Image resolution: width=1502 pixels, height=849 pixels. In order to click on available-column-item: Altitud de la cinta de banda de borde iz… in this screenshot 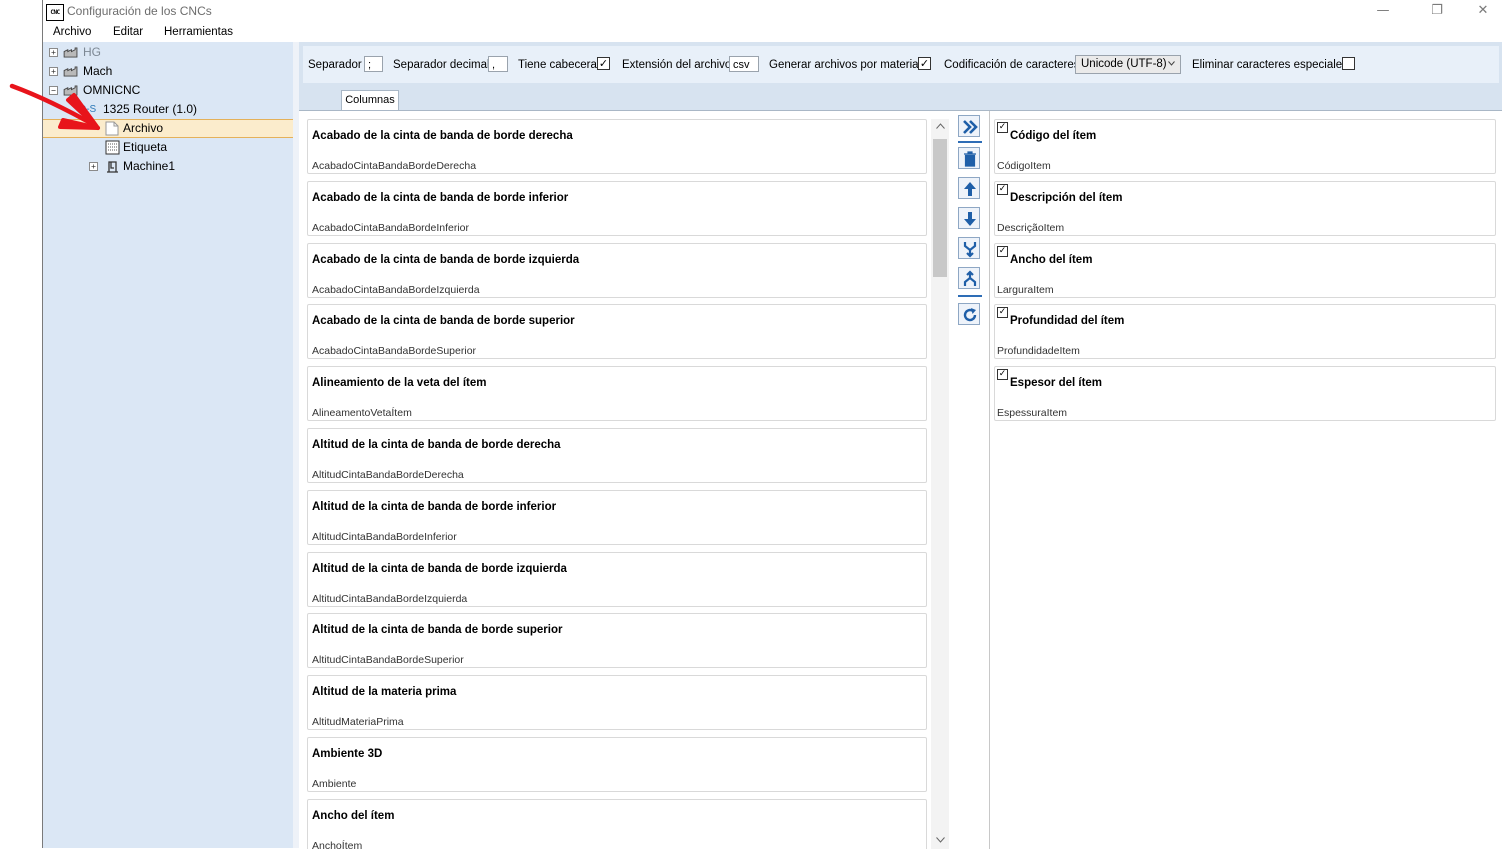, I will do `click(617, 579)`.